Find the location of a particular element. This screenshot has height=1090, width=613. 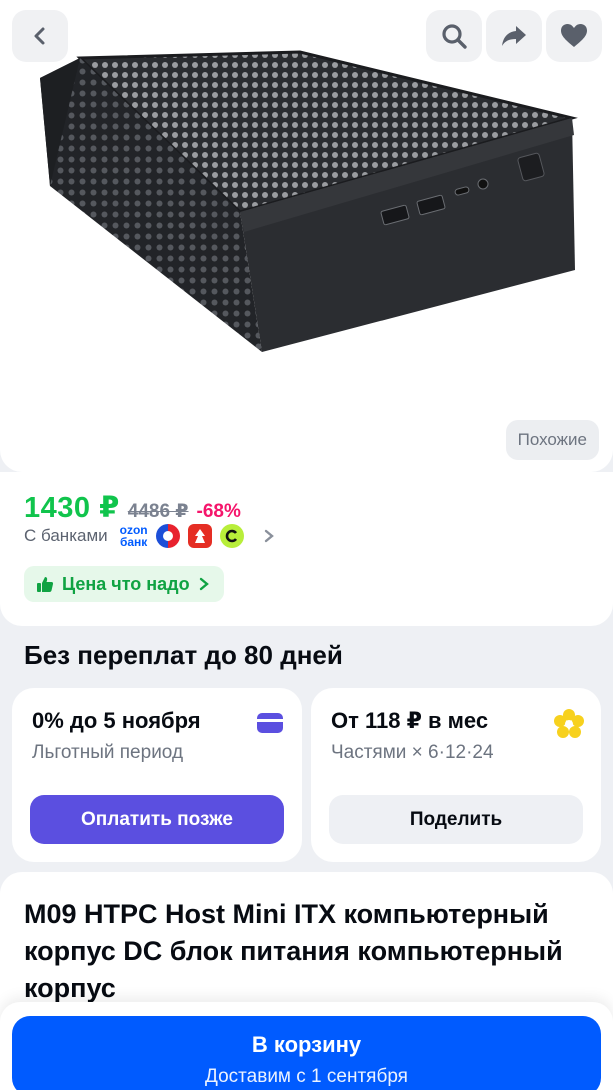

search-button is located at coordinates (454, 36).